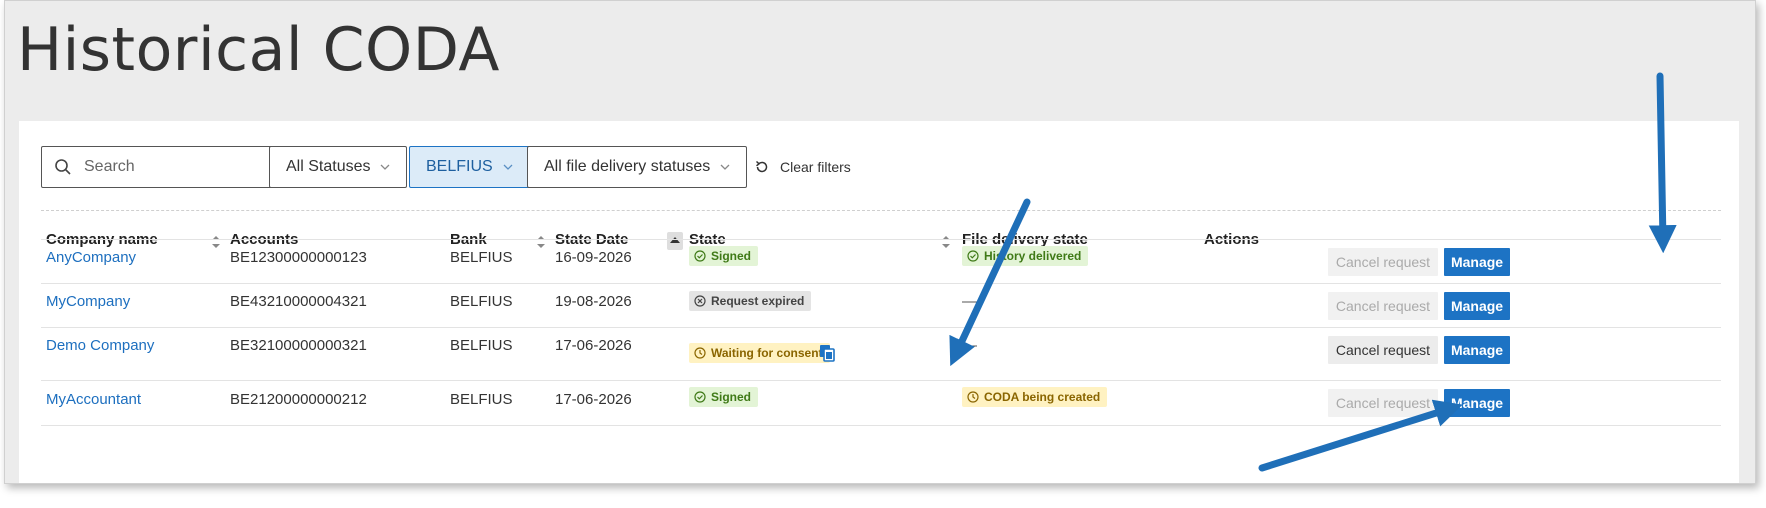 Image resolution: width=1766 pixels, height=508 pixels. Describe the element at coordinates (298, 257) in the screenshot. I see `account-cell: BE12300000000123` at that location.